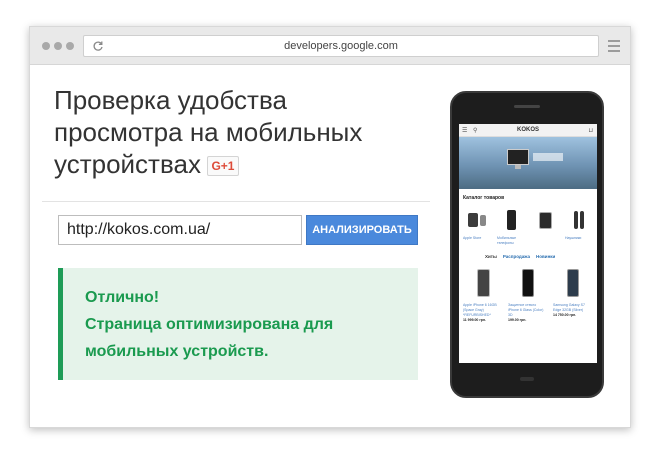 The image size is (660, 460). What do you see at coordinates (472, 238) in the screenshot?
I see `catalog-item-label: Apple Store` at bounding box center [472, 238].